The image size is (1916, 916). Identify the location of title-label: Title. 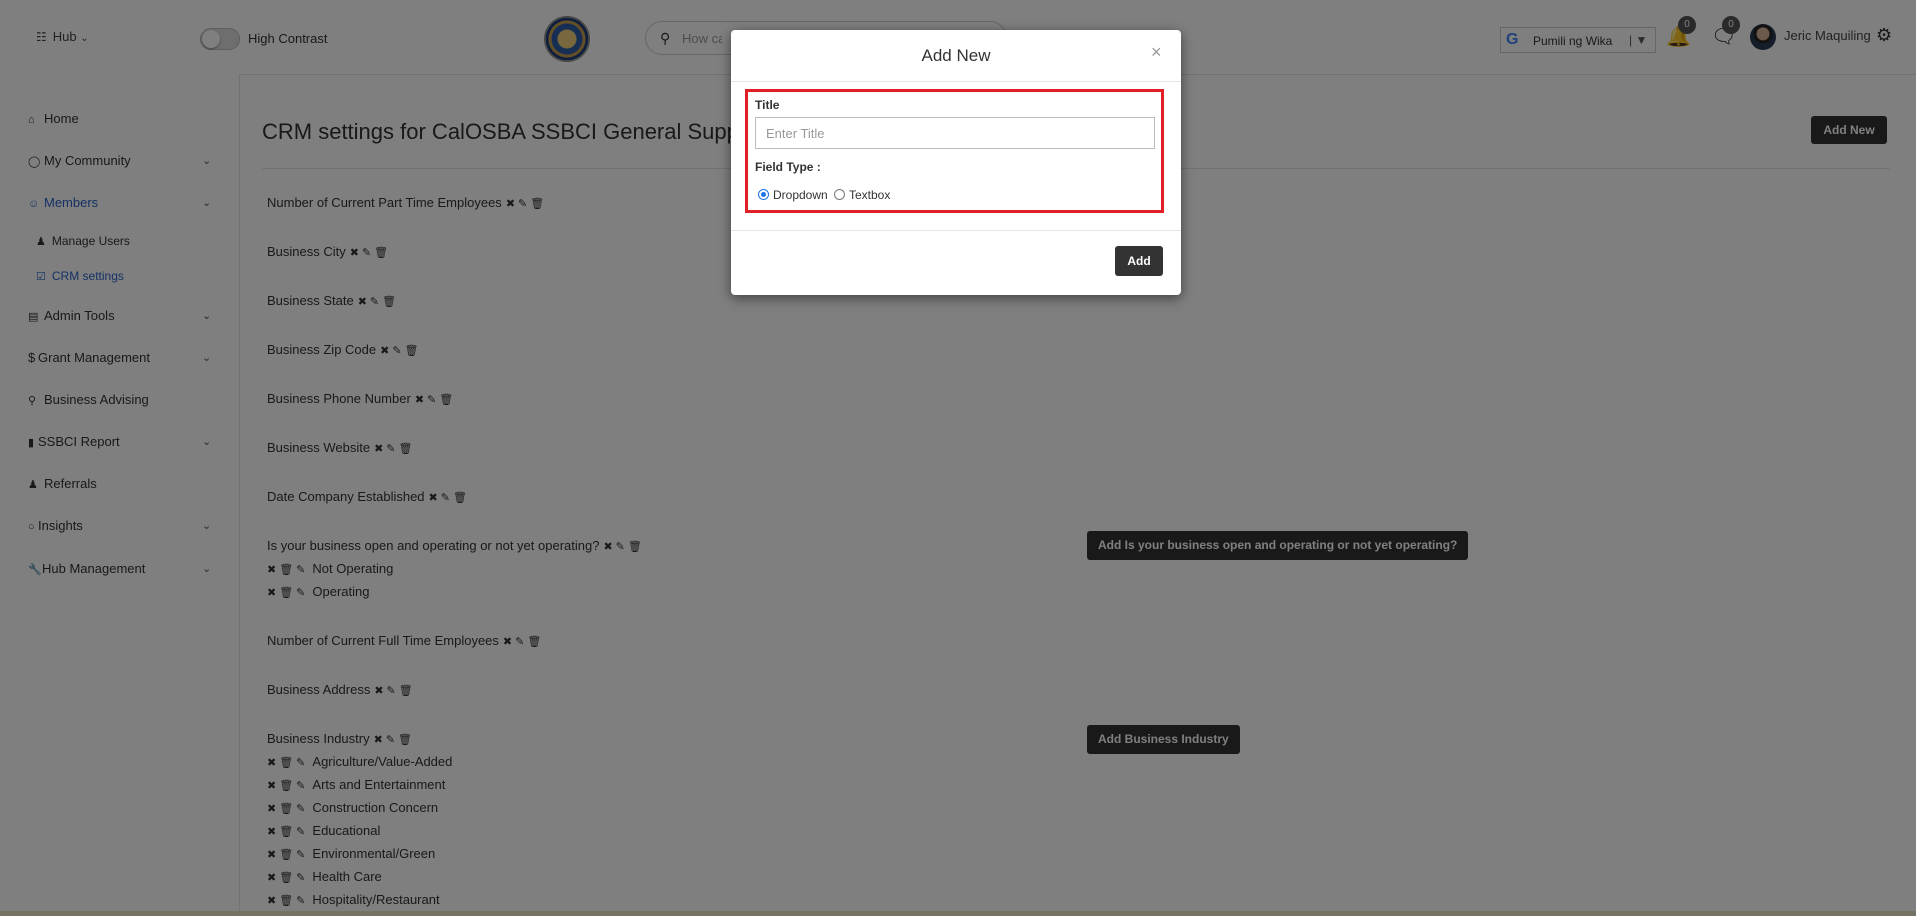
(767, 105).